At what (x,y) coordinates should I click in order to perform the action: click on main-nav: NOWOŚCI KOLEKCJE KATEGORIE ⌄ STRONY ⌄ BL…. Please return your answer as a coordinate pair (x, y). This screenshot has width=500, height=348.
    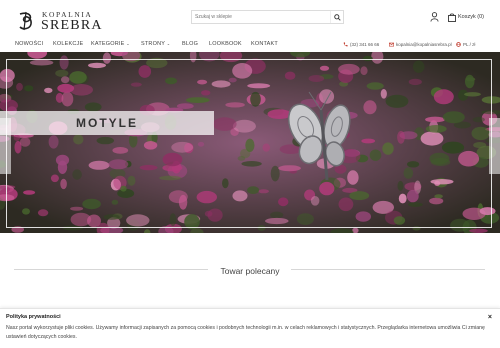
    Looking at the image, I should click on (250, 45).